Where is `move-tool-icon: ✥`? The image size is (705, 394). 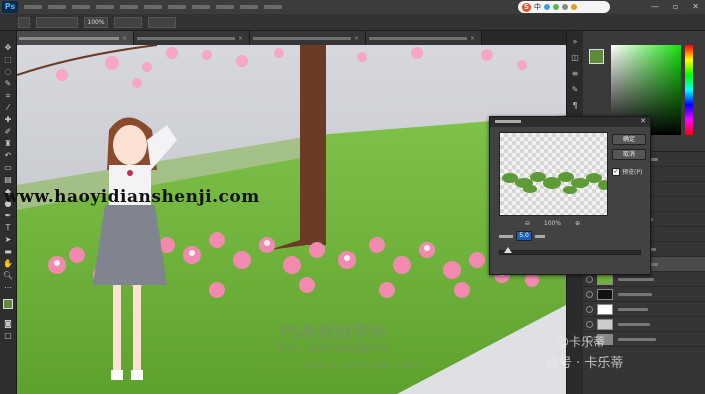 move-tool-icon: ✥ is located at coordinates (8, 47).